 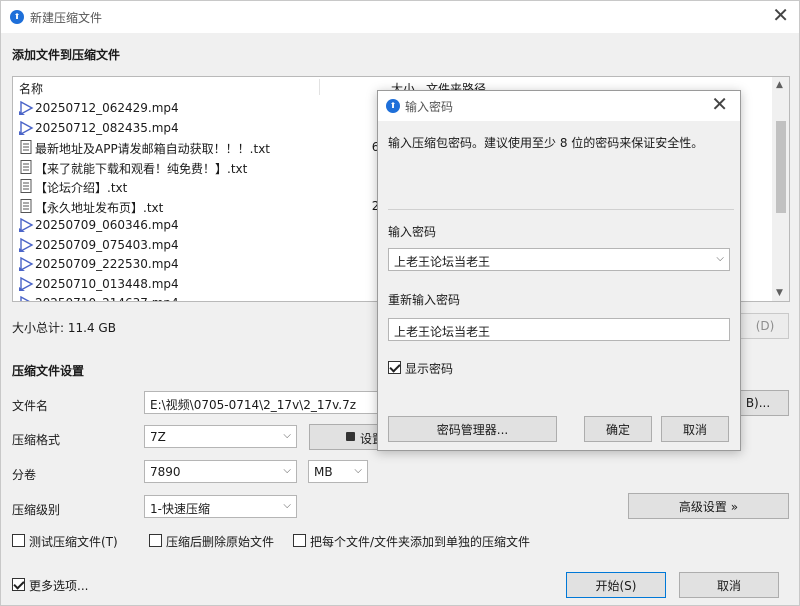 I want to click on file-name: 【永久地址发布页】.txt, so click(x=99, y=207).